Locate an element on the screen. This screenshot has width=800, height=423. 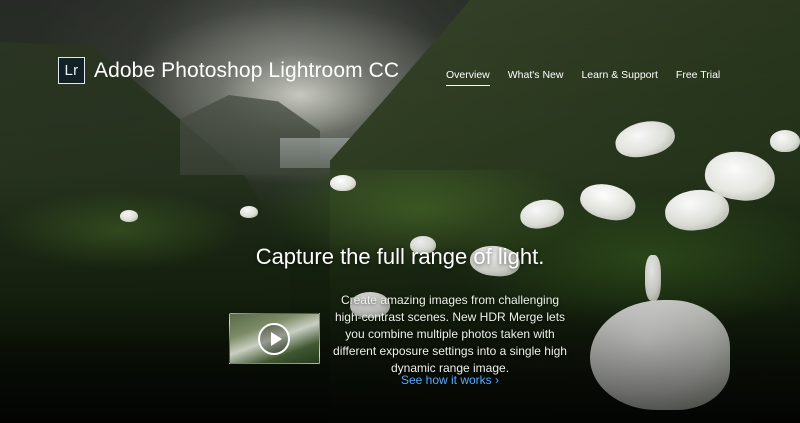
product-name: Adobe Photoshop Lightroom CC is located at coordinates (247, 70).